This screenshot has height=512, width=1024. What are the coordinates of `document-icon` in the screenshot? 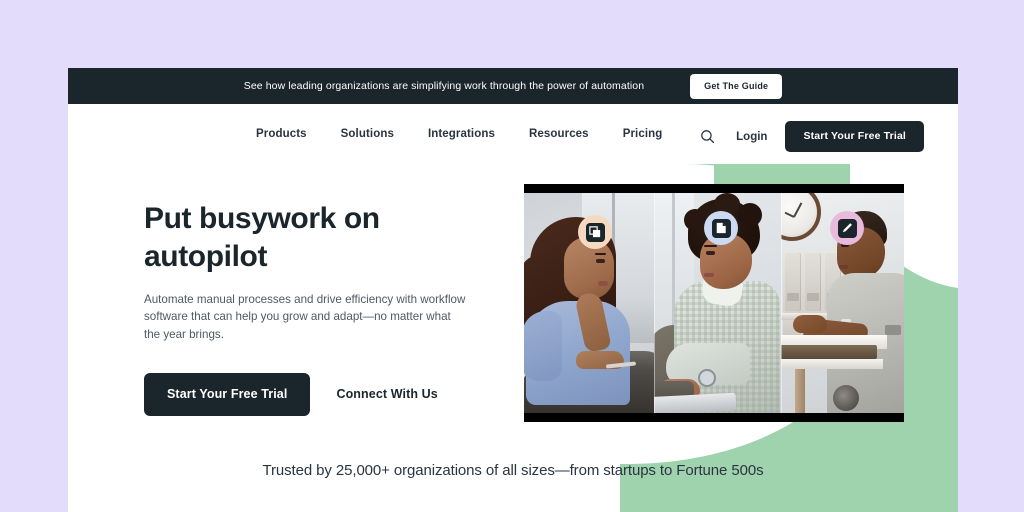 It's located at (721, 228).